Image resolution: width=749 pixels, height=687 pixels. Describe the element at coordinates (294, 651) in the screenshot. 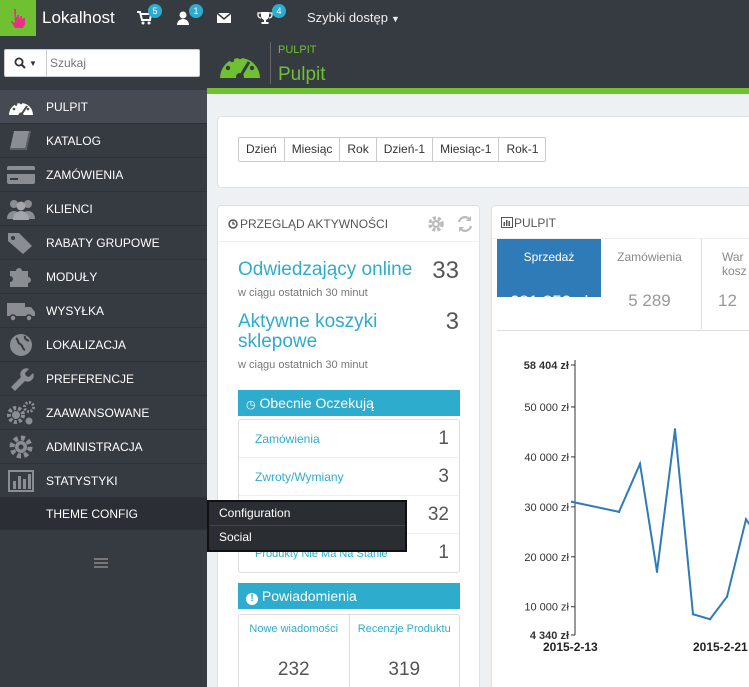

I see `notif-new-messages: Nowe wiadomości 232` at that location.